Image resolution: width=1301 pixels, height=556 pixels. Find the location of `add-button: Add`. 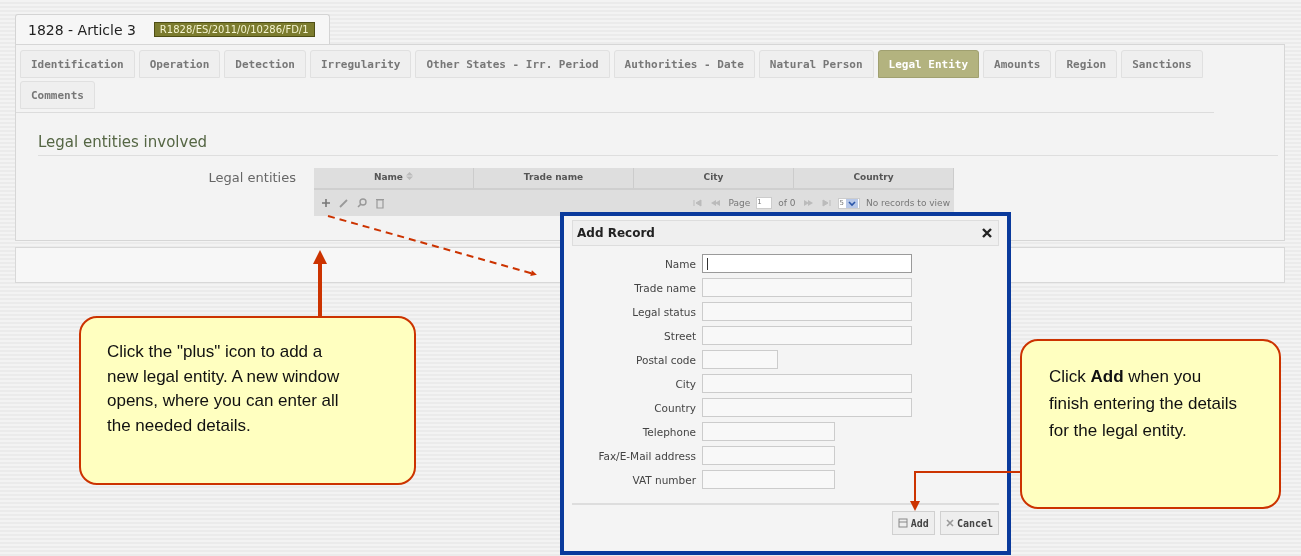

add-button: Add is located at coordinates (913, 523).